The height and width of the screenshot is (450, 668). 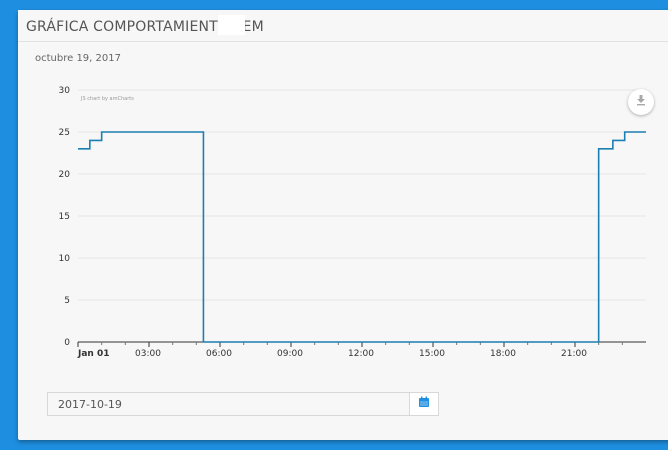 What do you see at coordinates (65, 259) in the screenshot?
I see `y-tick-label: 10` at bounding box center [65, 259].